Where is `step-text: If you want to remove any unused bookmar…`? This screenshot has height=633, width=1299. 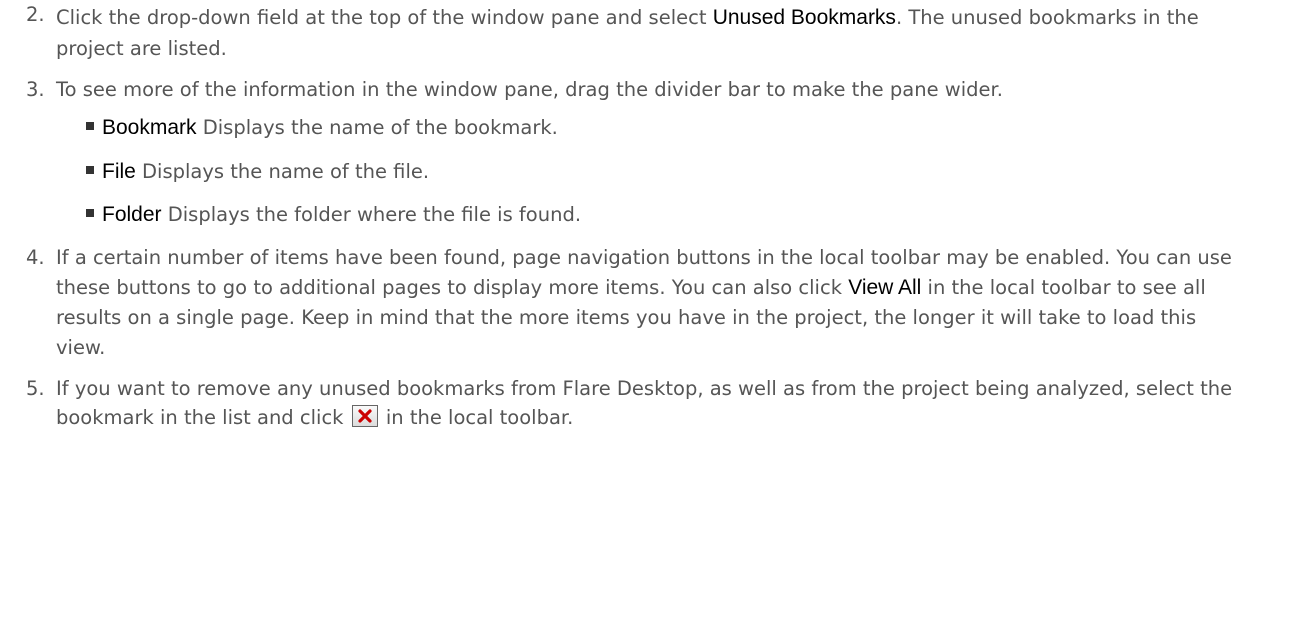
step-text: If you want to remove any unused bookmar… is located at coordinates (652, 403).